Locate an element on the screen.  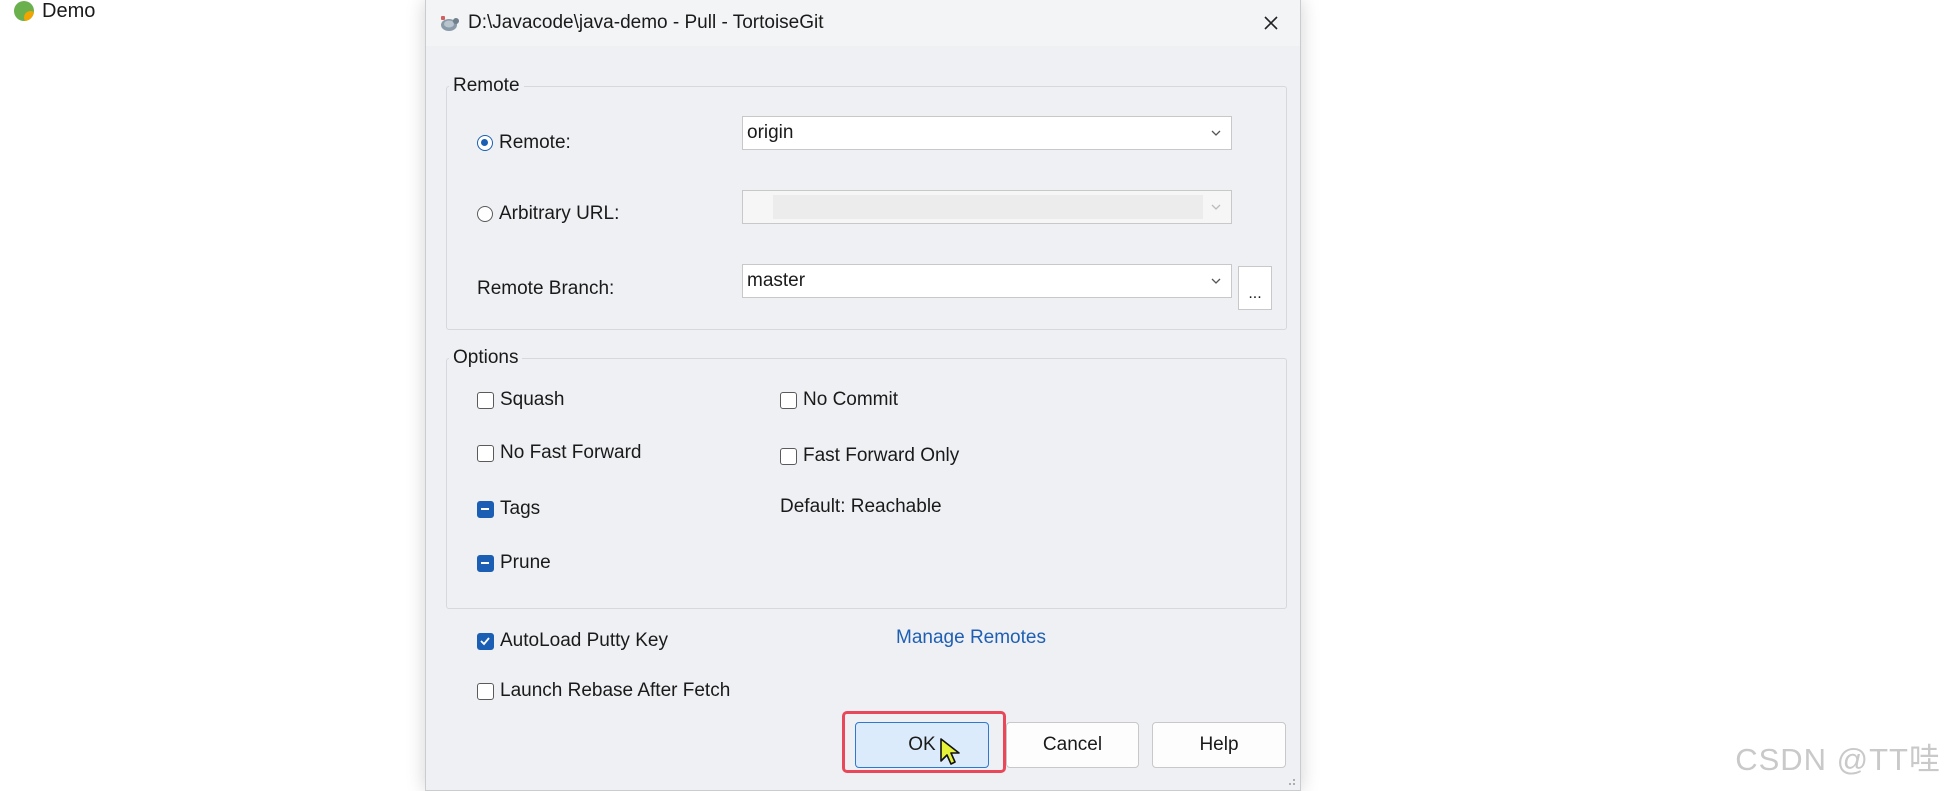
arbitrary-url-combobox is located at coordinates (987, 207).